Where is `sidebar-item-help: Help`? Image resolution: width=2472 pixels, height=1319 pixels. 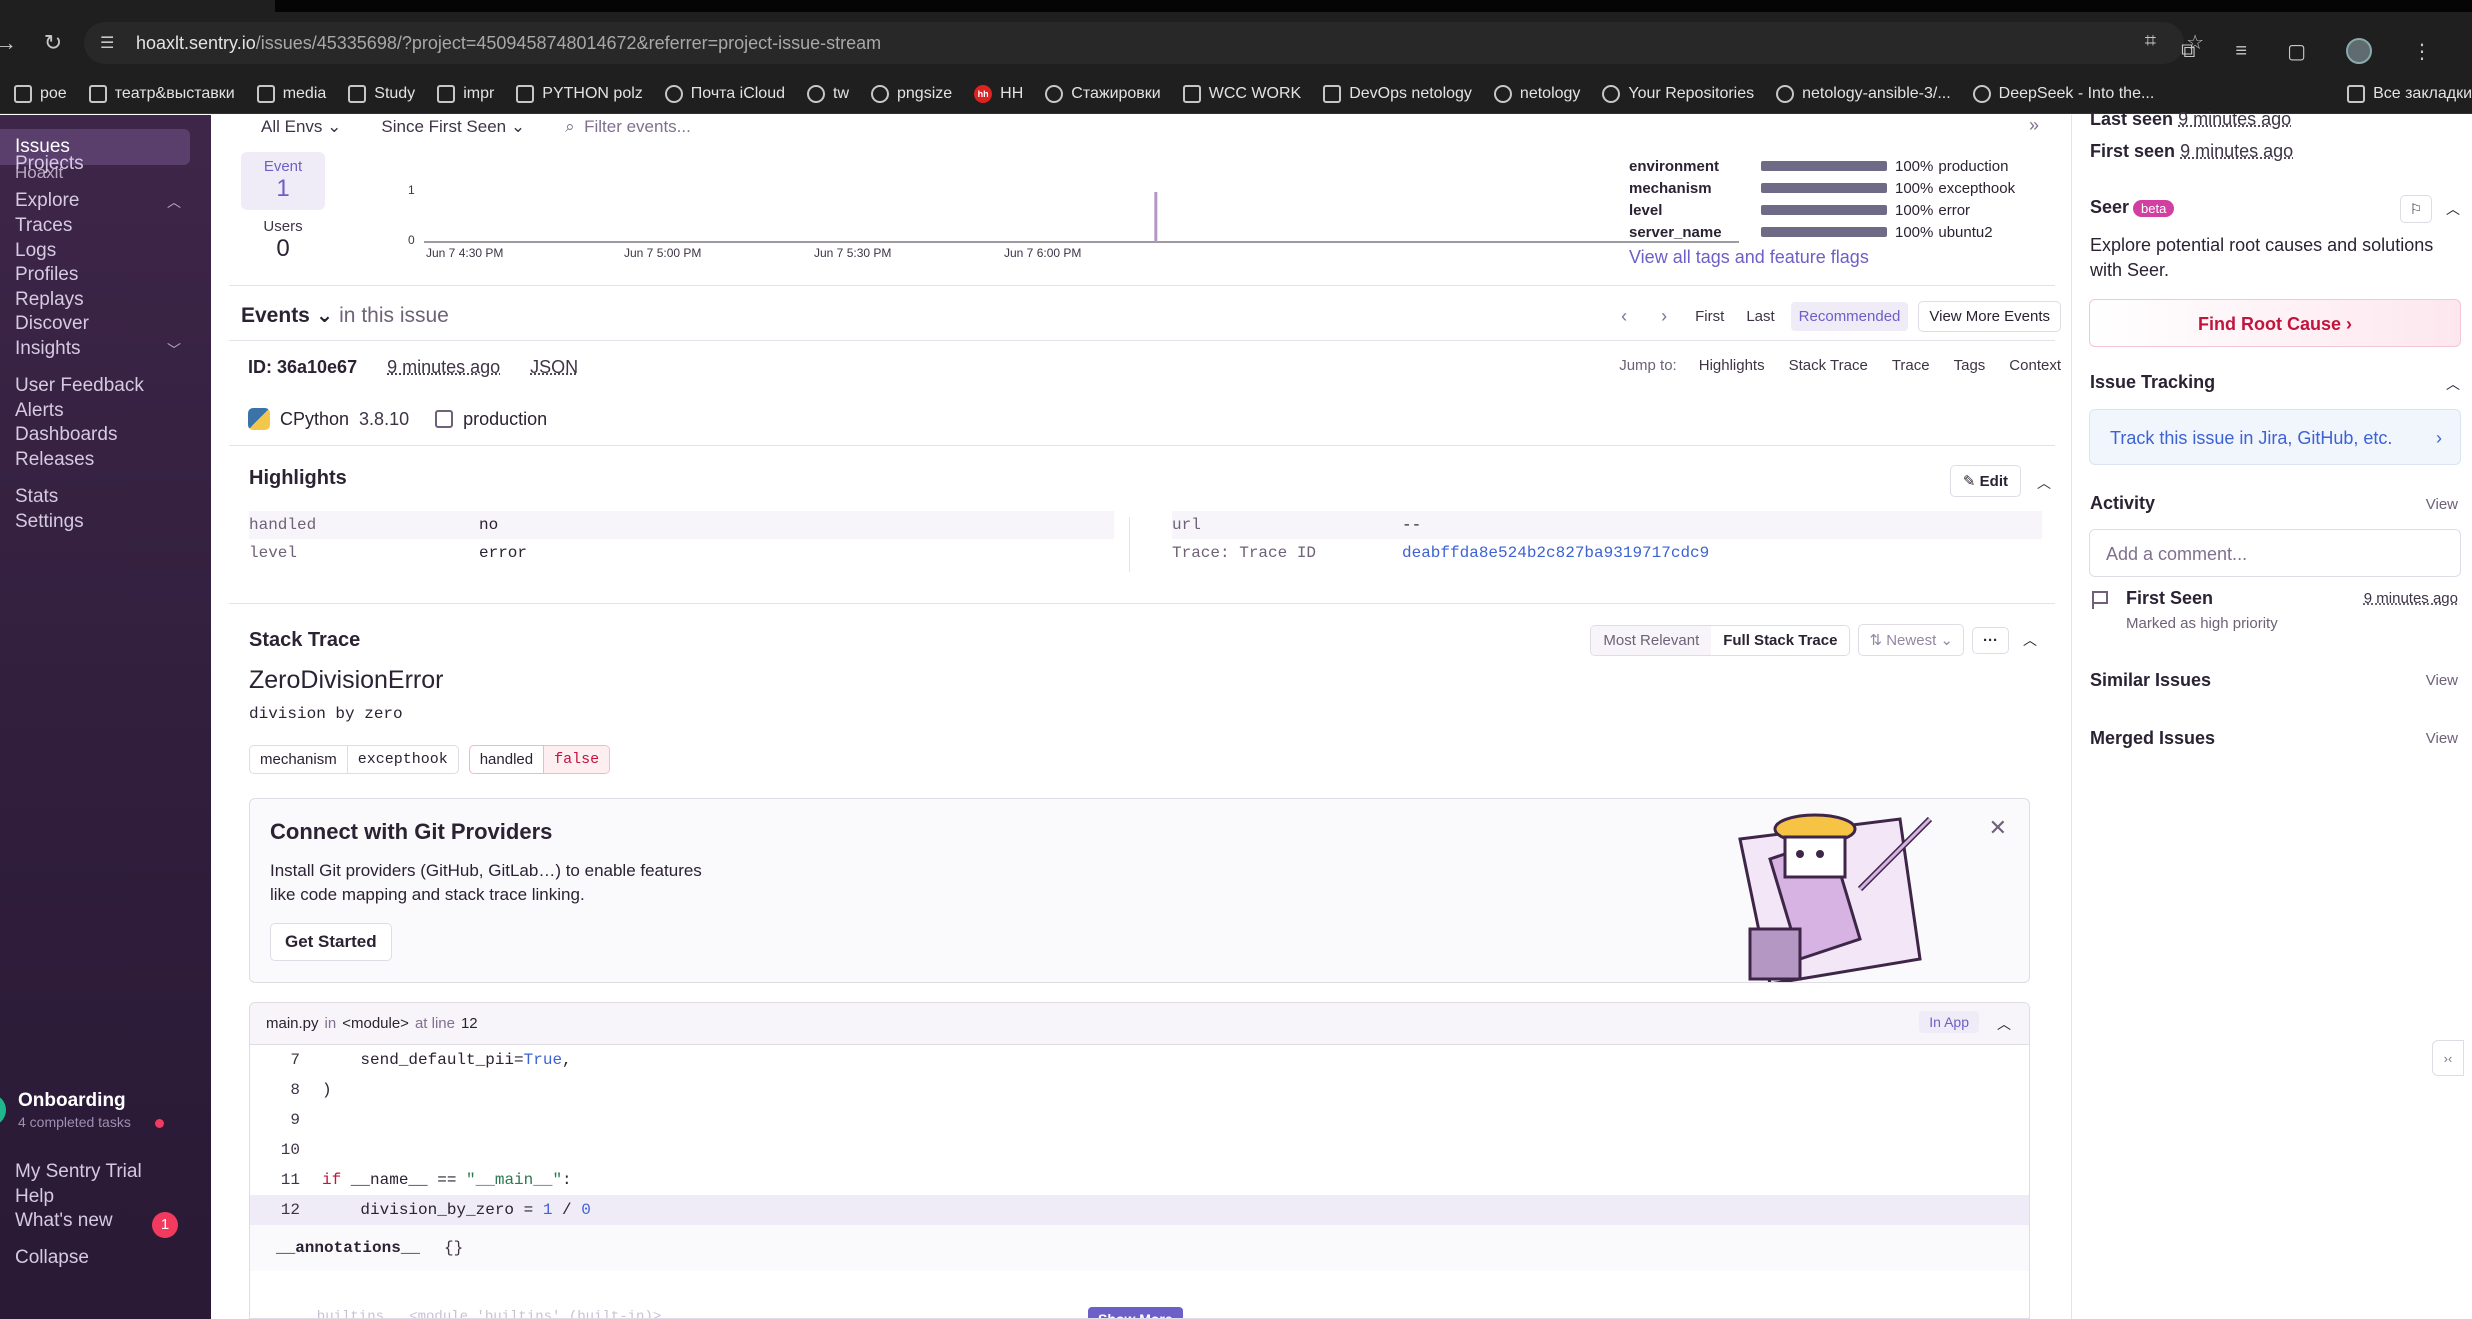 sidebar-item-help: Help is located at coordinates (34, 1197).